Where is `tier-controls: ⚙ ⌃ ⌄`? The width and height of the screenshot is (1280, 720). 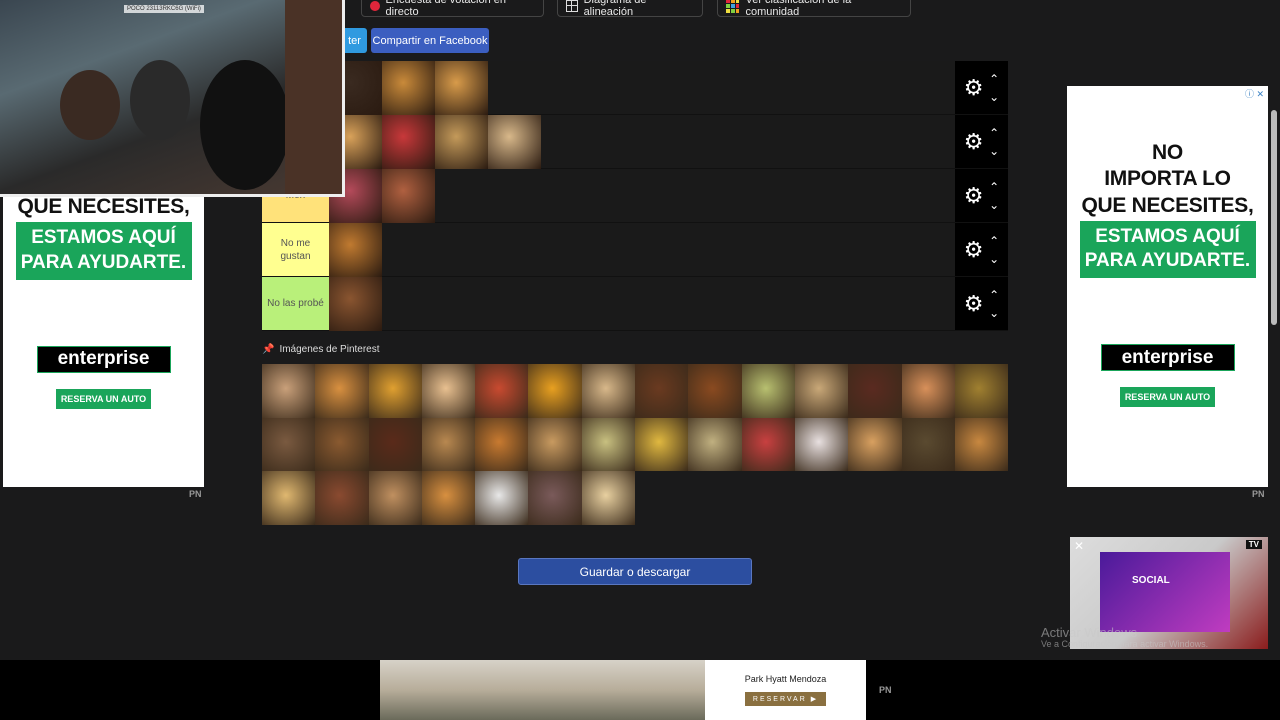
tier-controls: ⚙ ⌃ ⌄ is located at coordinates (981, 141).